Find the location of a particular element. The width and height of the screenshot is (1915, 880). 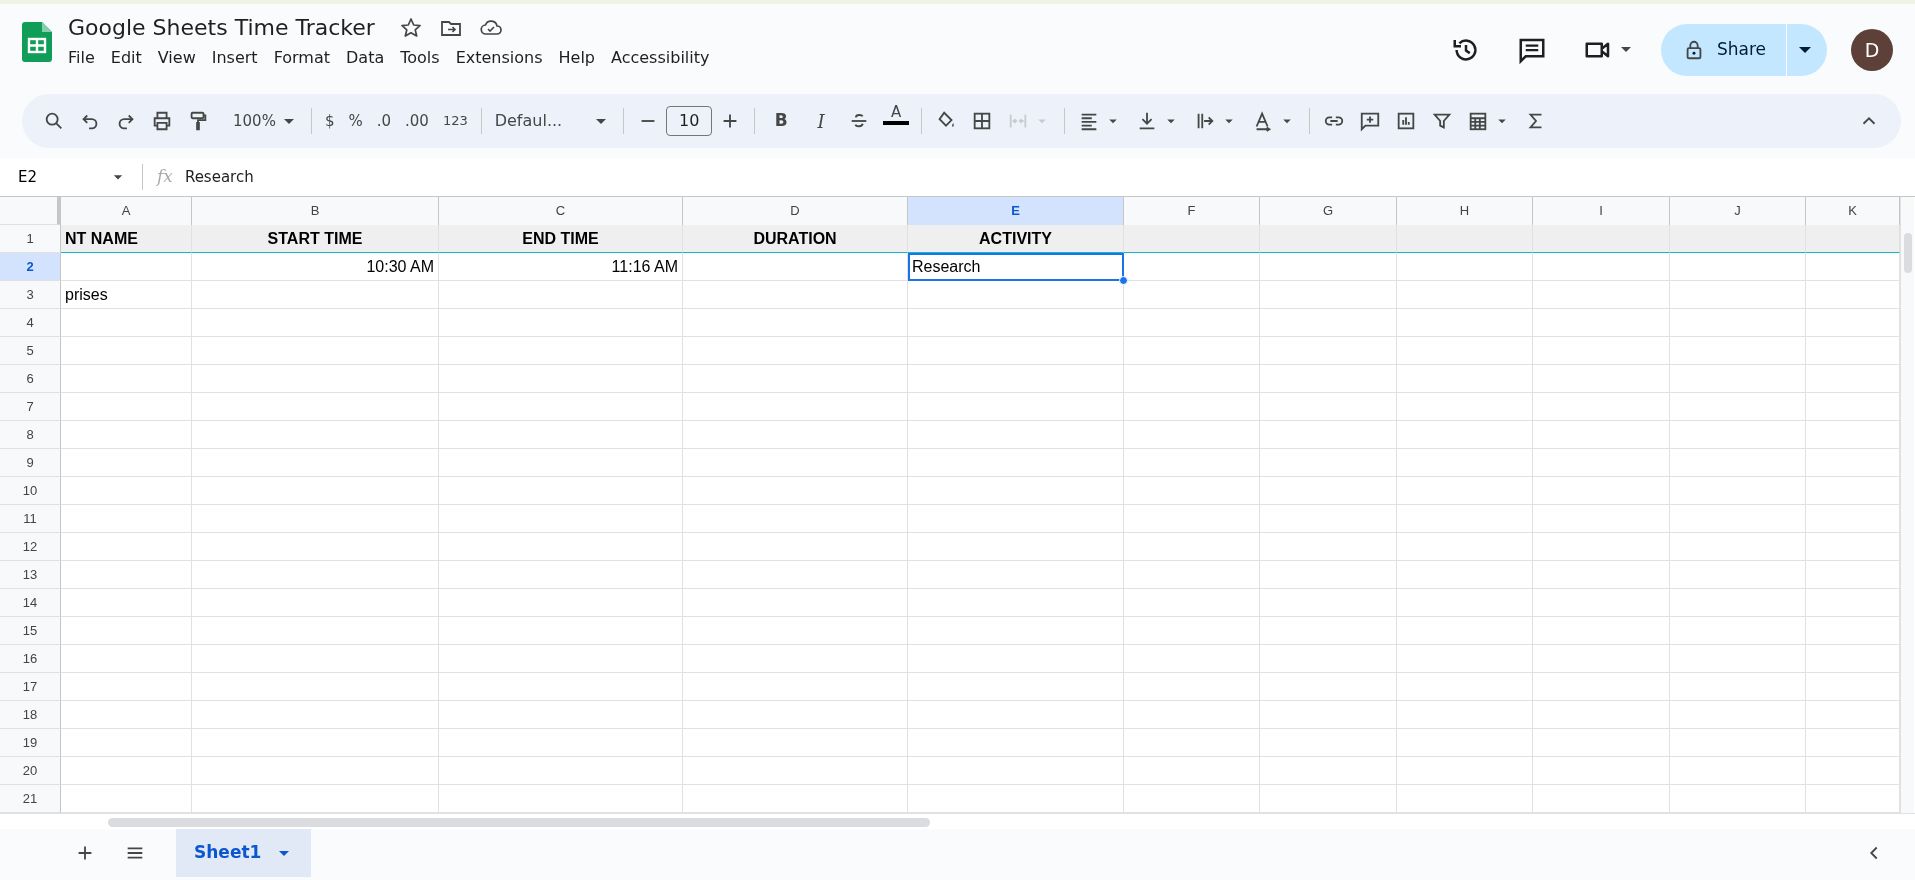

menu-item: Format is located at coordinates (301, 58).